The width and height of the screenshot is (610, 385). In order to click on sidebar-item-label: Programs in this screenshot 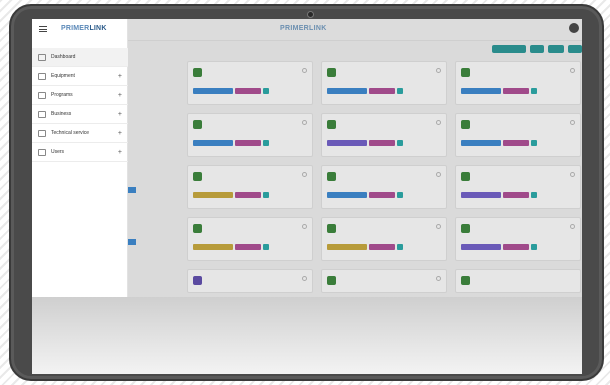, I will do `click(62, 95)`.